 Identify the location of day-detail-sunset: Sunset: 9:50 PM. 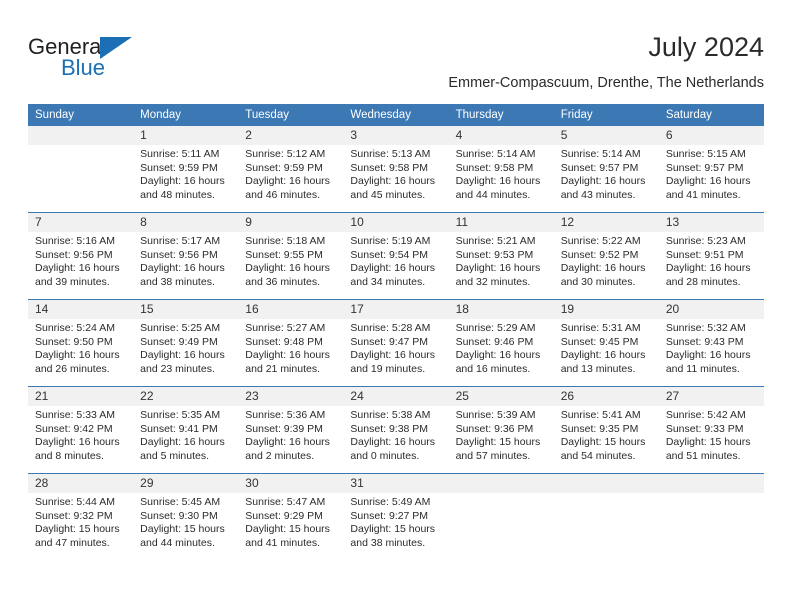
(74, 341).